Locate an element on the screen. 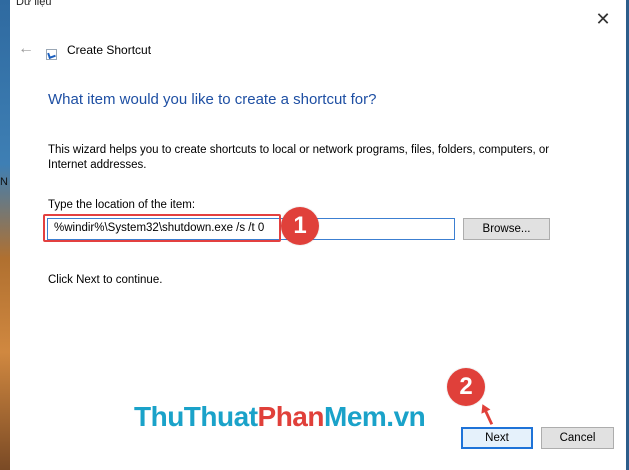  location-label: Type the location of the item: is located at coordinates (122, 205).